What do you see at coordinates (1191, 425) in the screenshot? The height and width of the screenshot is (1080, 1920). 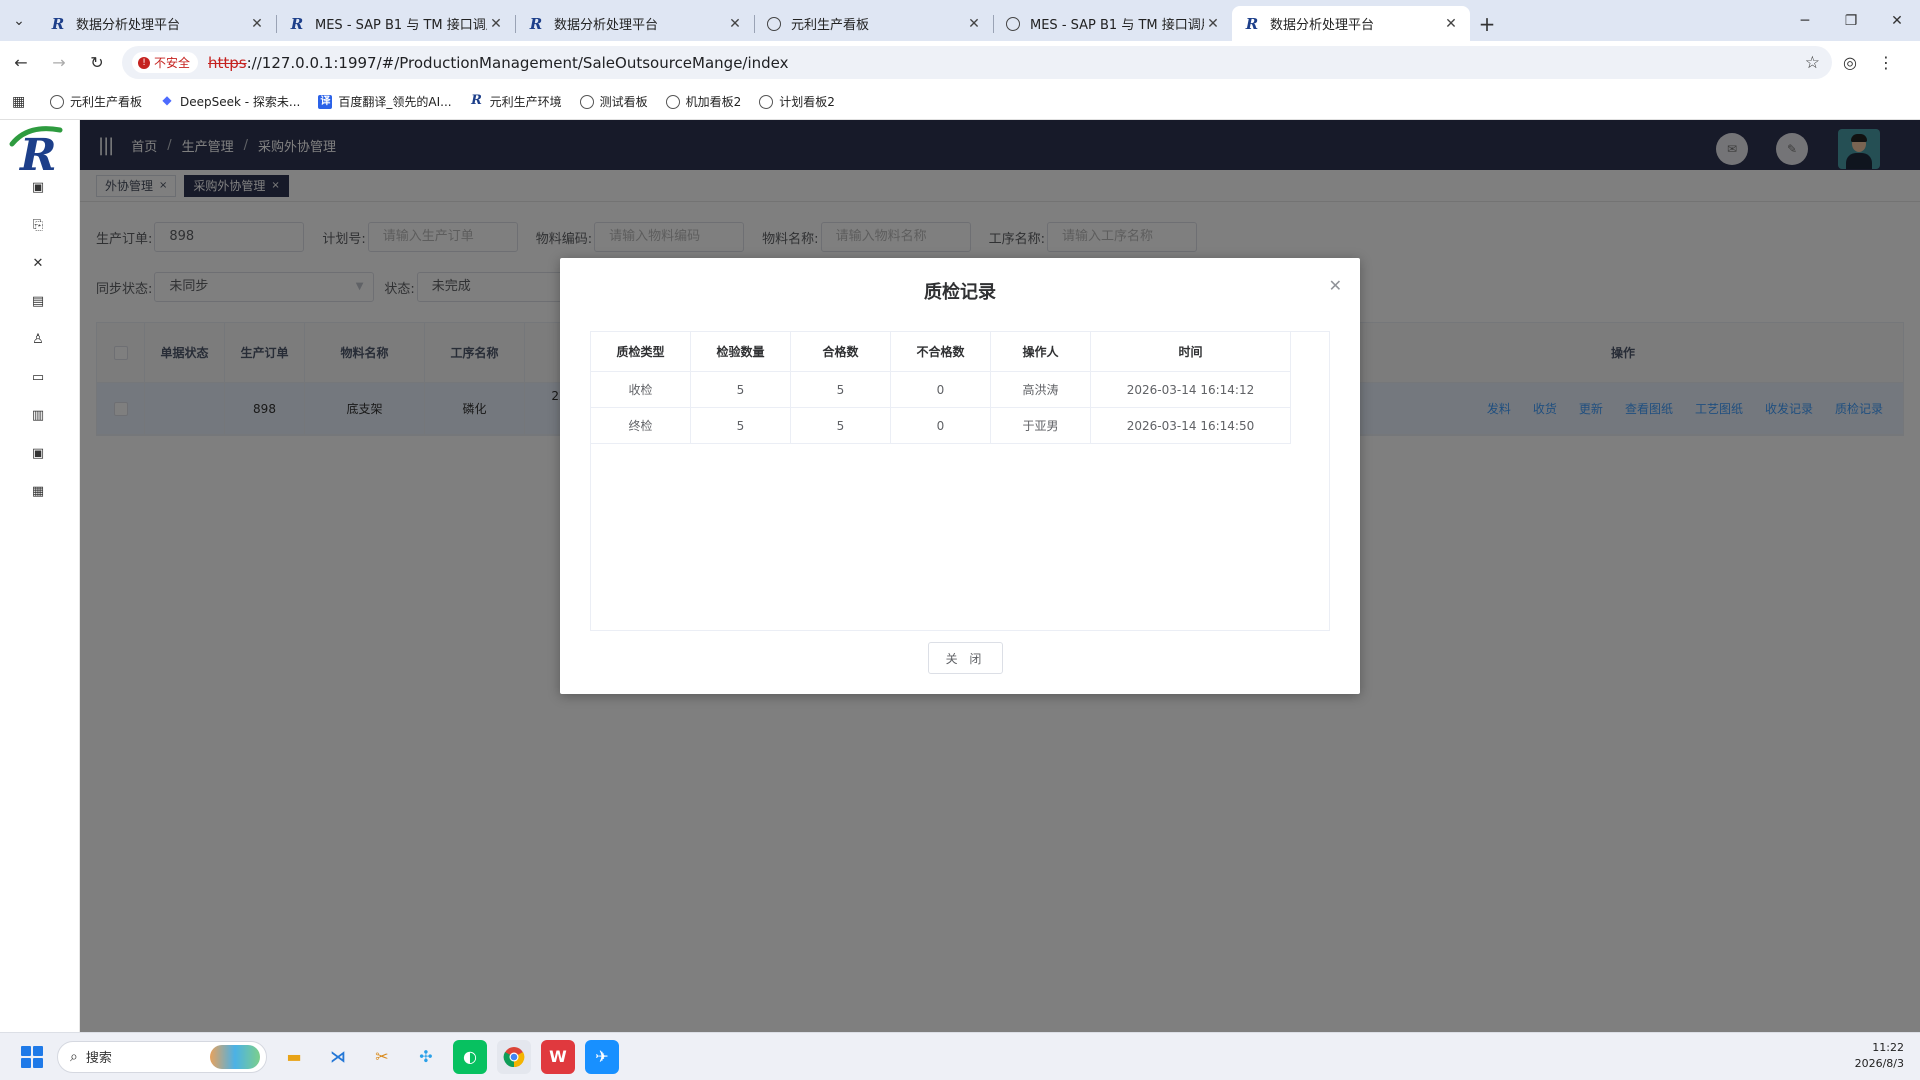 I see `qc-cell: 2026-03-14 16:14:50` at bounding box center [1191, 425].